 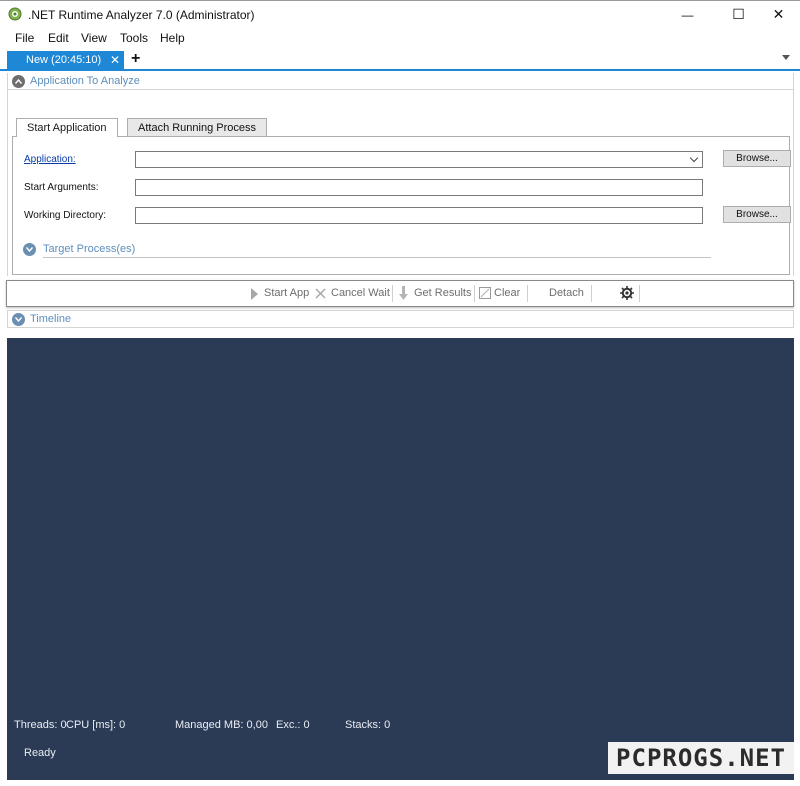 I want to click on new-tab-button: +, so click(x=135, y=59).